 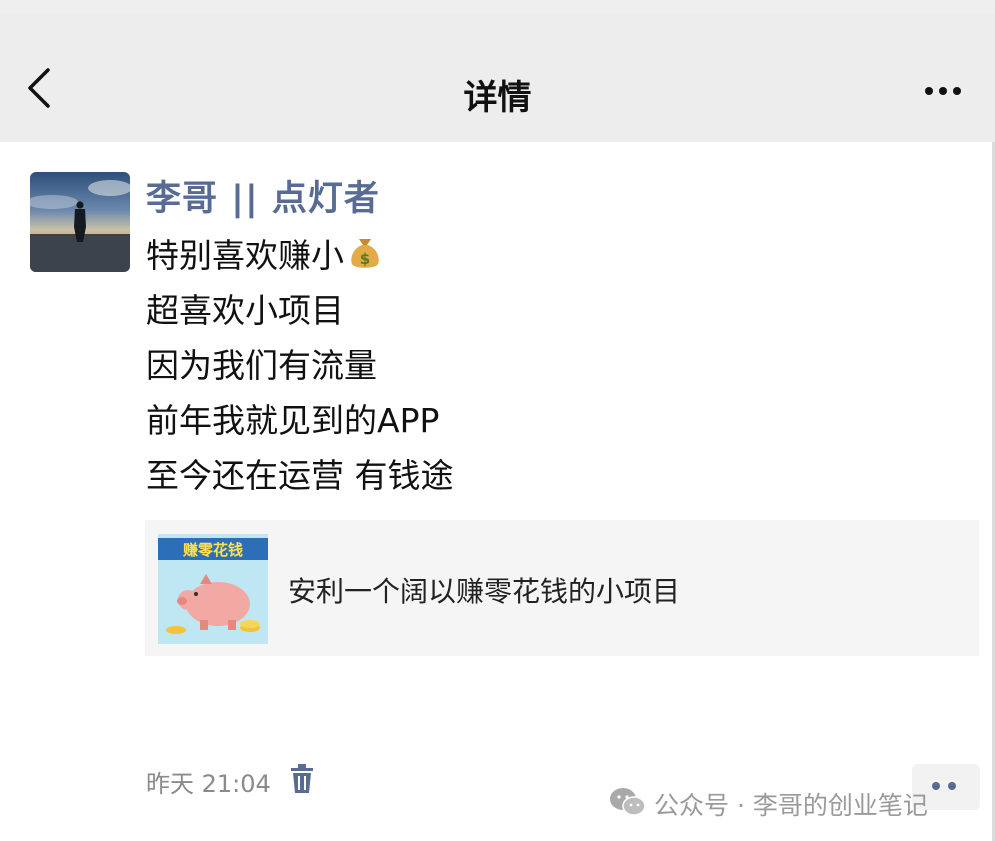 I want to click on watermark-text: 公众号 · 李哥的创业笔记, so click(x=791, y=805).